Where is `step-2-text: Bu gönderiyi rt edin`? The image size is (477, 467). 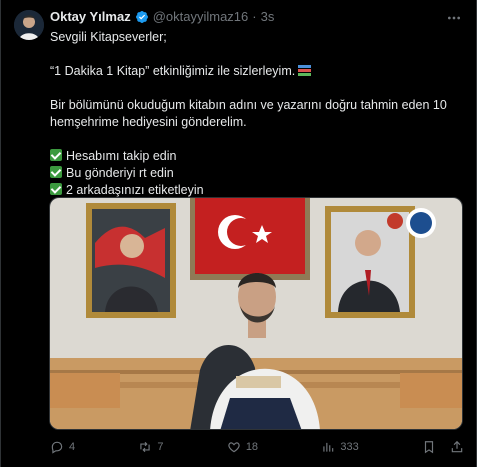 step-2-text: Bu gönderiyi rt edin is located at coordinates (120, 173).